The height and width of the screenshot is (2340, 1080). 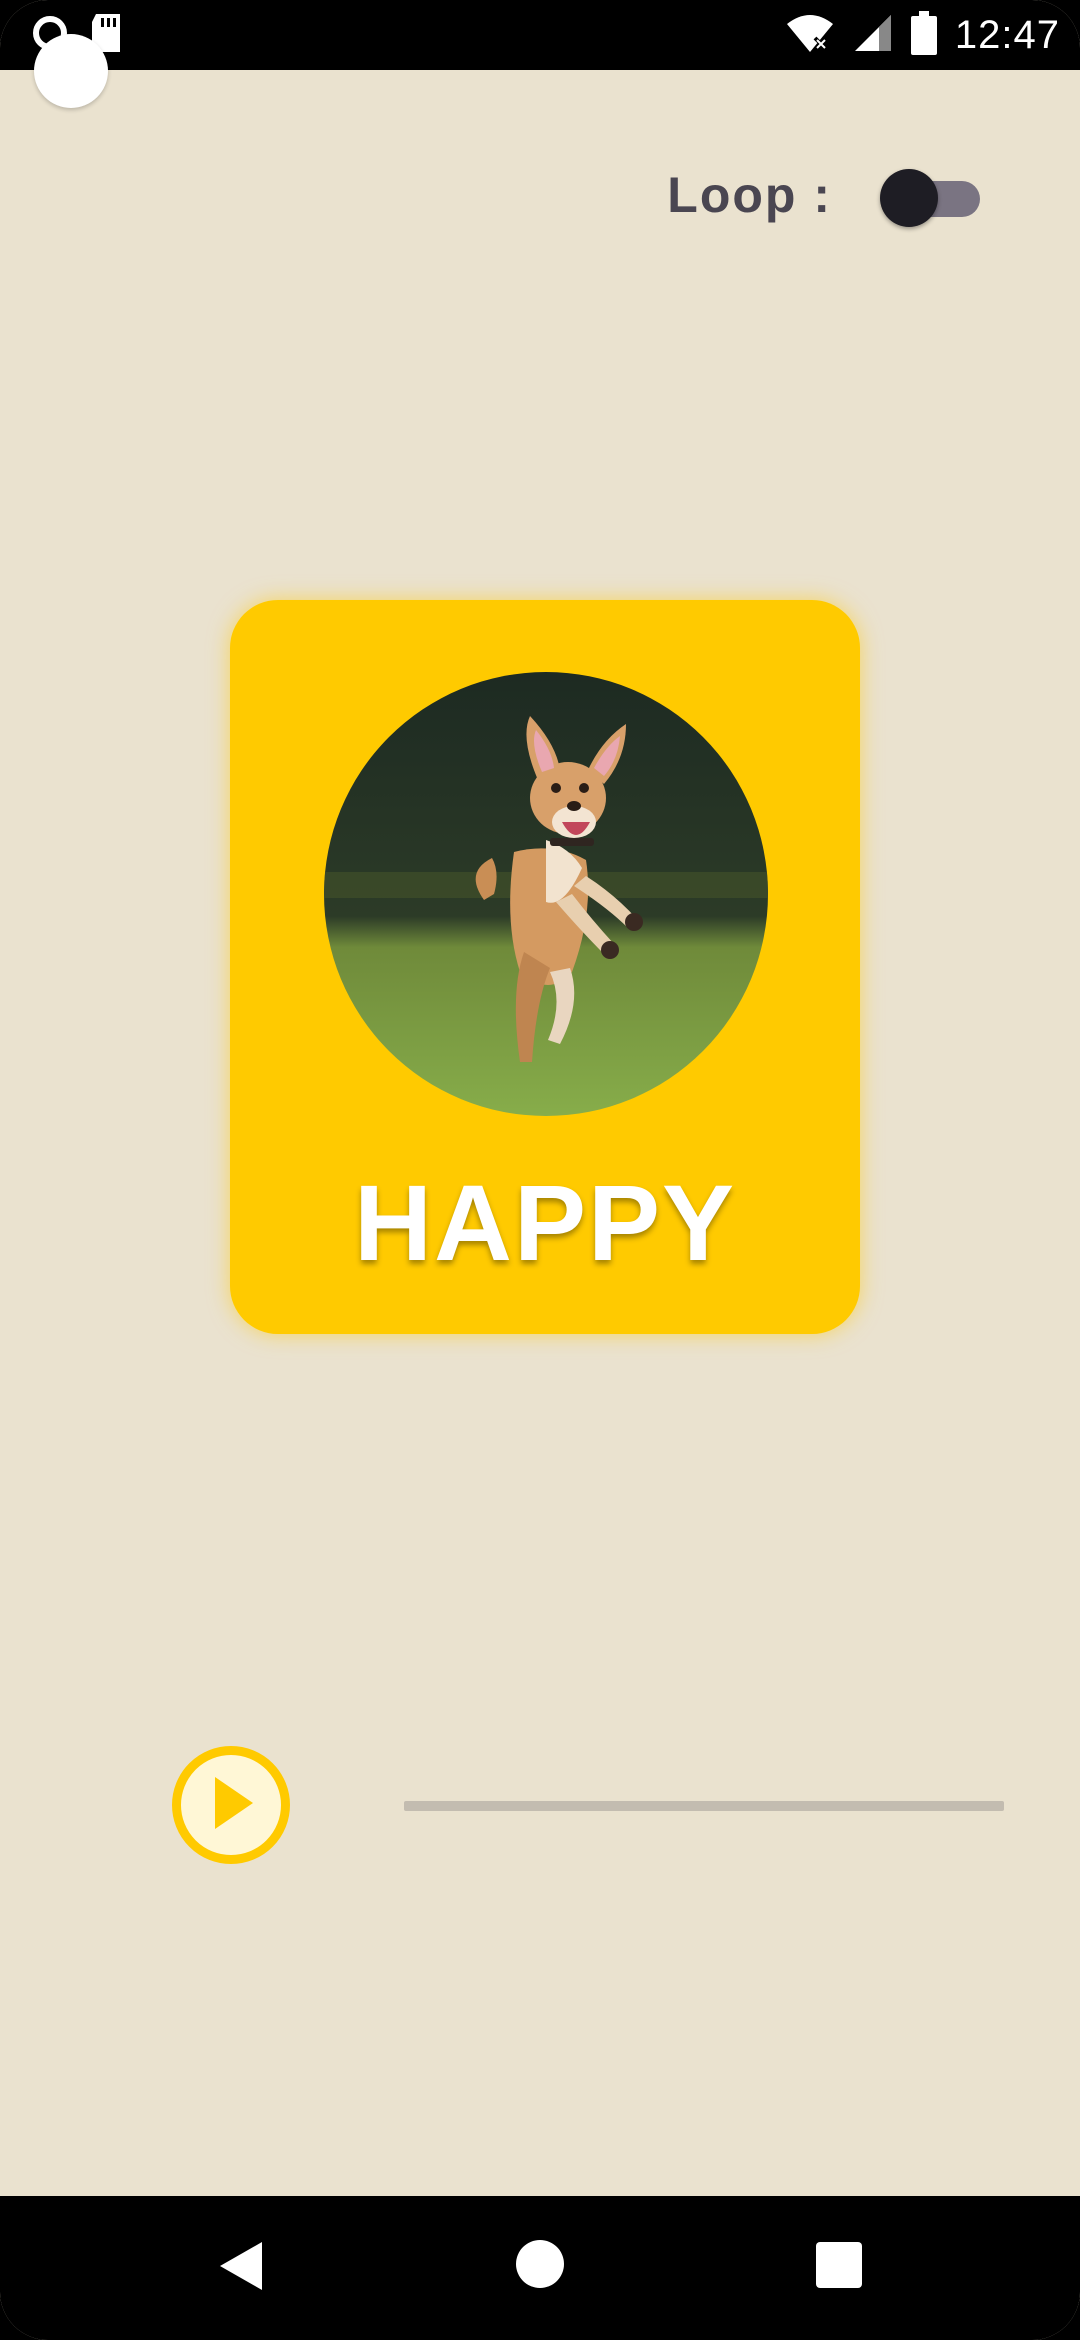 I want to click on recents-icon, so click(x=839, y=2265).